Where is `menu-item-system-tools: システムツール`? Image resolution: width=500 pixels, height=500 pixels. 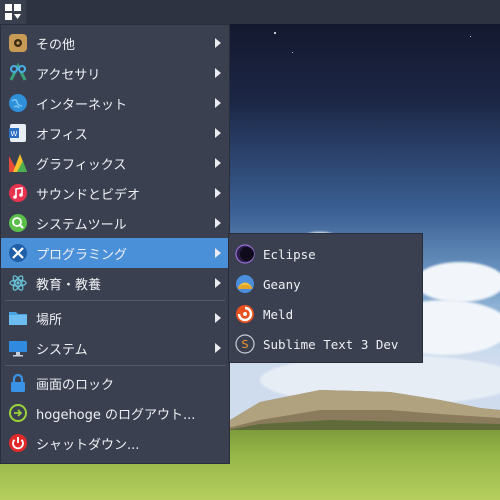 menu-item-system-tools: システムツール is located at coordinates (115, 223).